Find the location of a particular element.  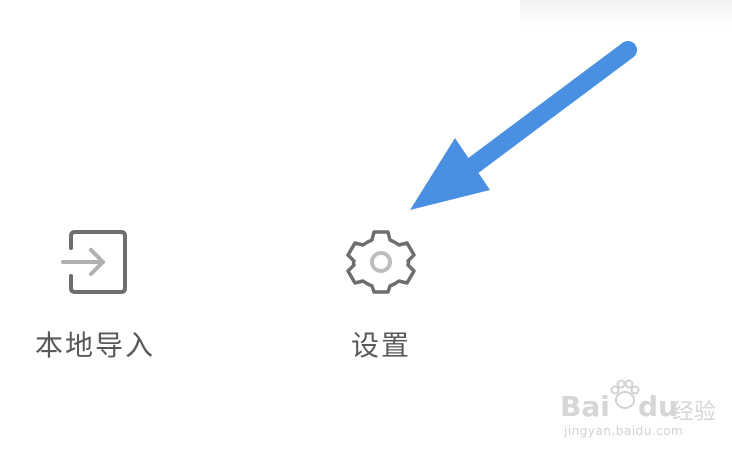

settings-label: 设置 is located at coordinates (380, 345).